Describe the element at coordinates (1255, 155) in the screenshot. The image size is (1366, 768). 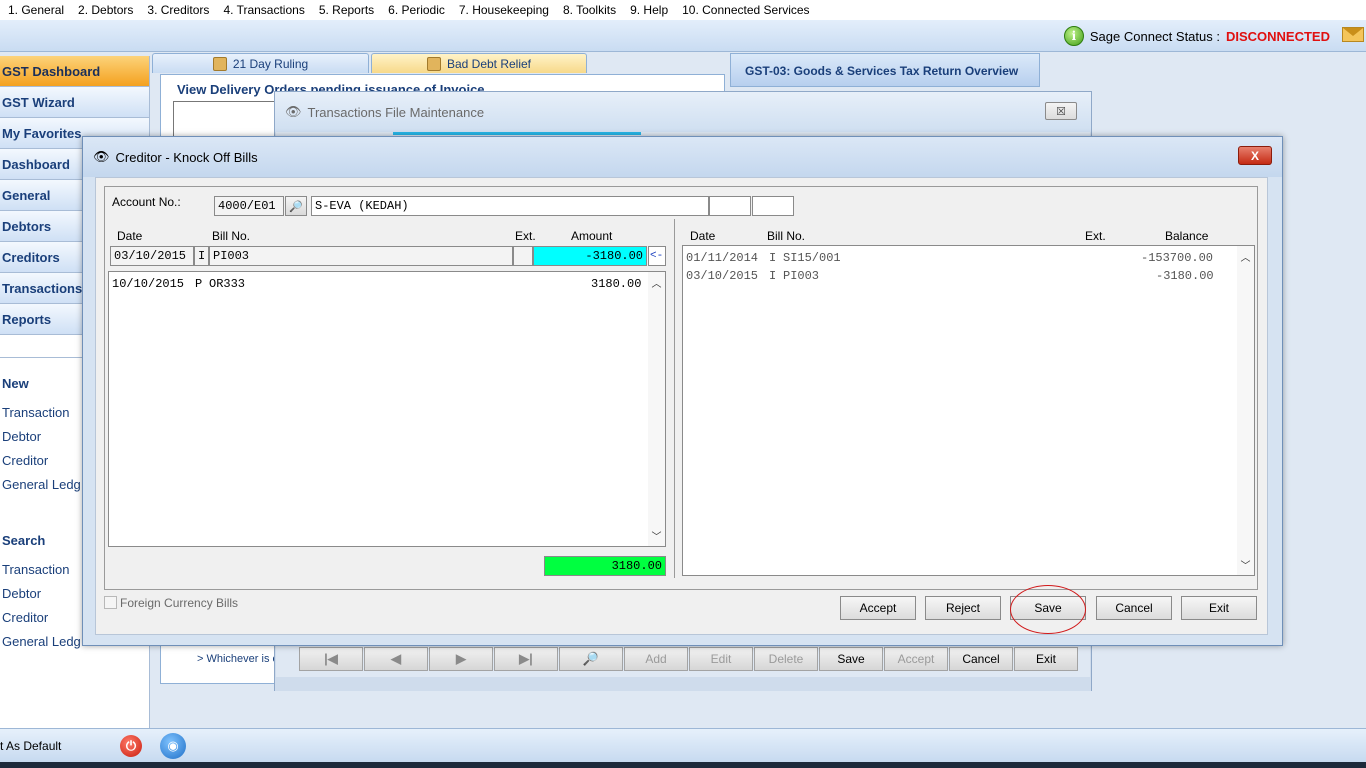
I see `knock-off-close-button: X` at that location.